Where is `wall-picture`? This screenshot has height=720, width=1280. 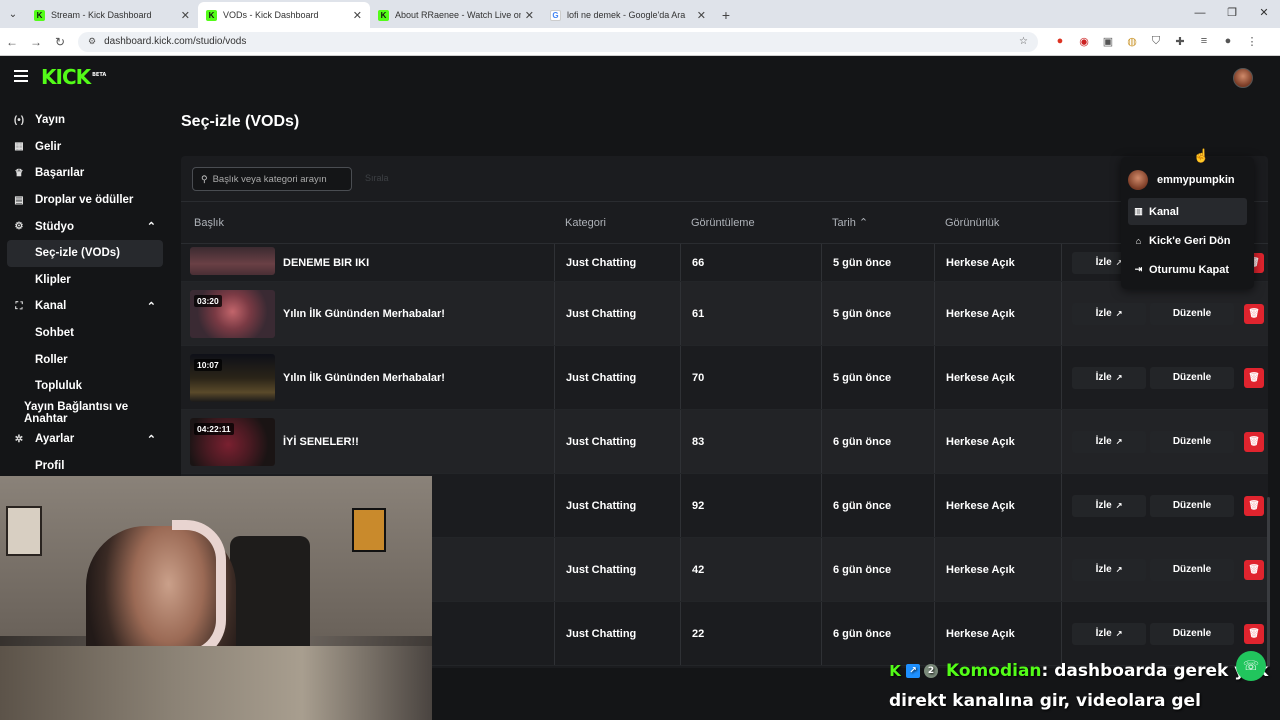 wall-picture is located at coordinates (24, 531).